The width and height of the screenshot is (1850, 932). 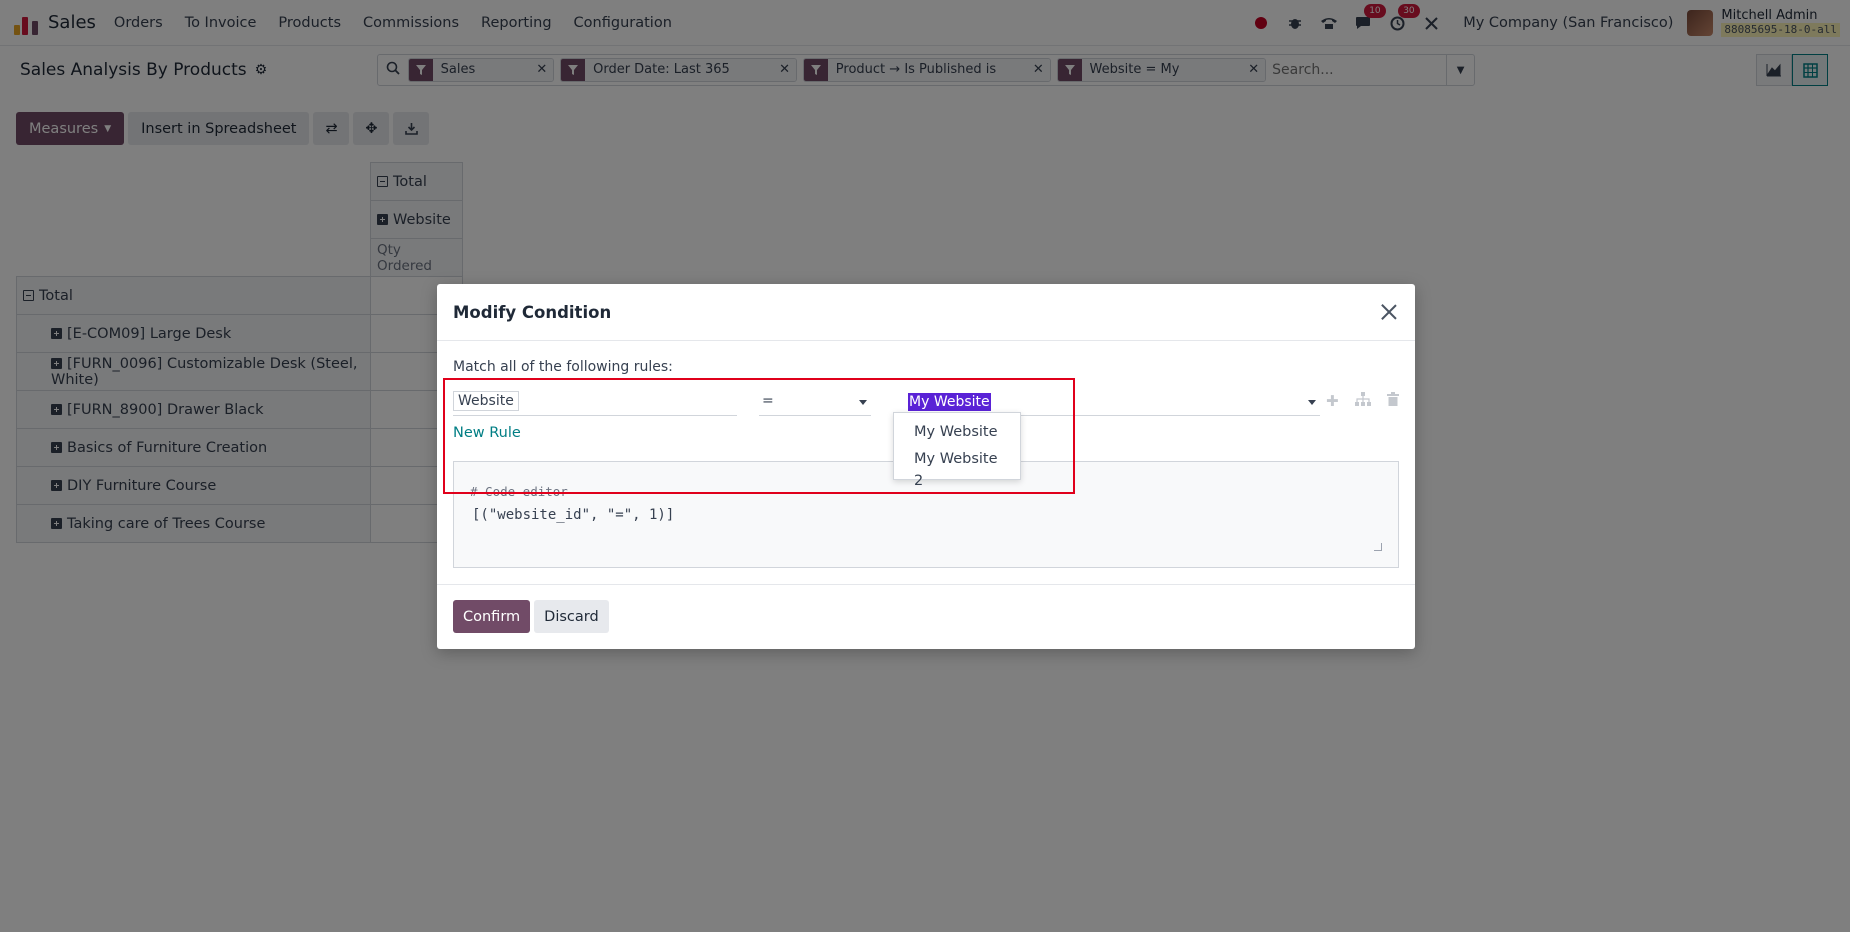 What do you see at coordinates (957, 434) in the screenshot?
I see `autocomplete-option: My Website` at bounding box center [957, 434].